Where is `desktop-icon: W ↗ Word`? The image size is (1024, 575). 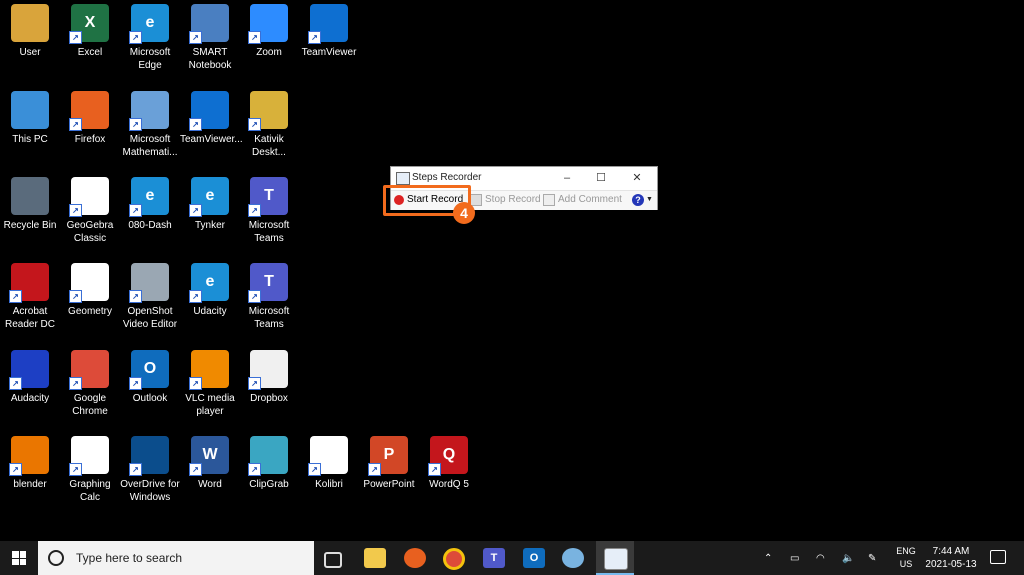
desktop-icon: W ↗ Word is located at coordinates (210, 462).